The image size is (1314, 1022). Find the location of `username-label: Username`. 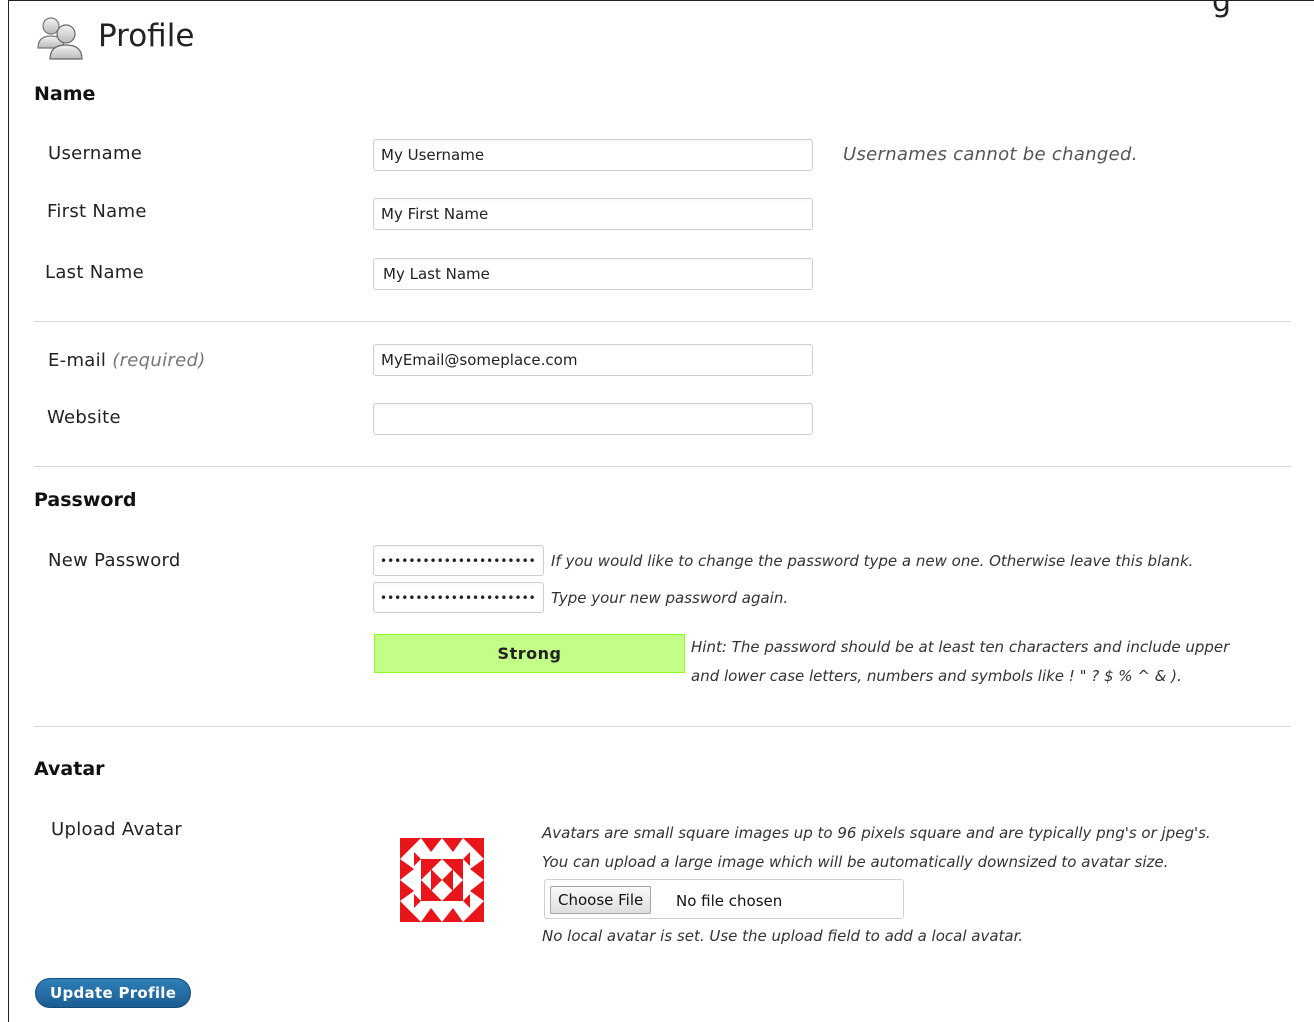

username-label: Username is located at coordinates (95, 153).